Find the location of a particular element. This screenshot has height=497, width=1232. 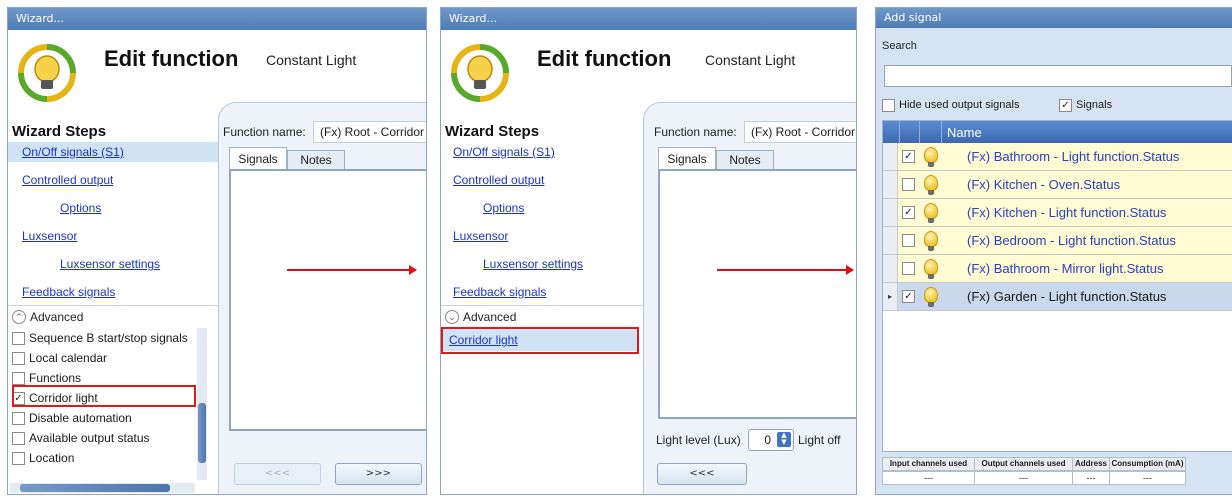

advanced-item-label: Sequence B start/stop signals is located at coordinates (108, 338).